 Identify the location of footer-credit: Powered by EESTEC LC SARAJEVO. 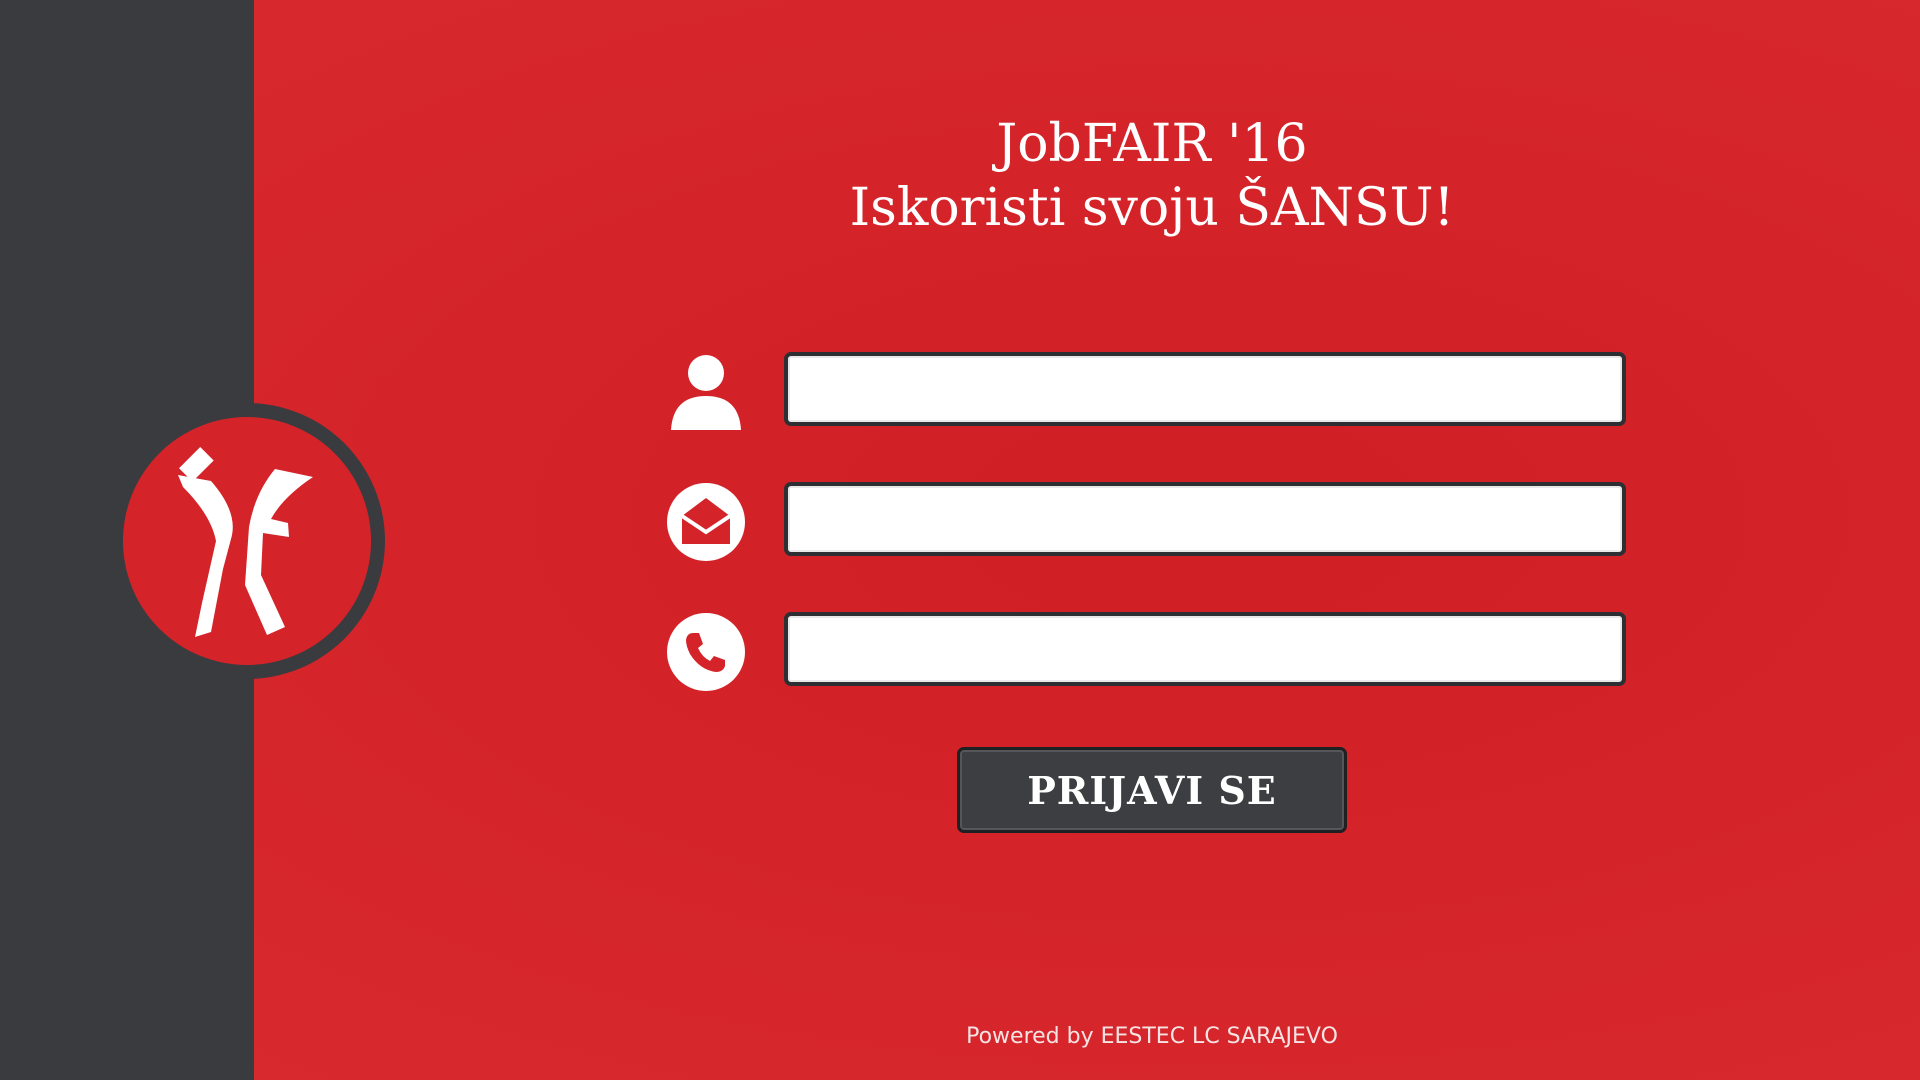
(1152, 1036).